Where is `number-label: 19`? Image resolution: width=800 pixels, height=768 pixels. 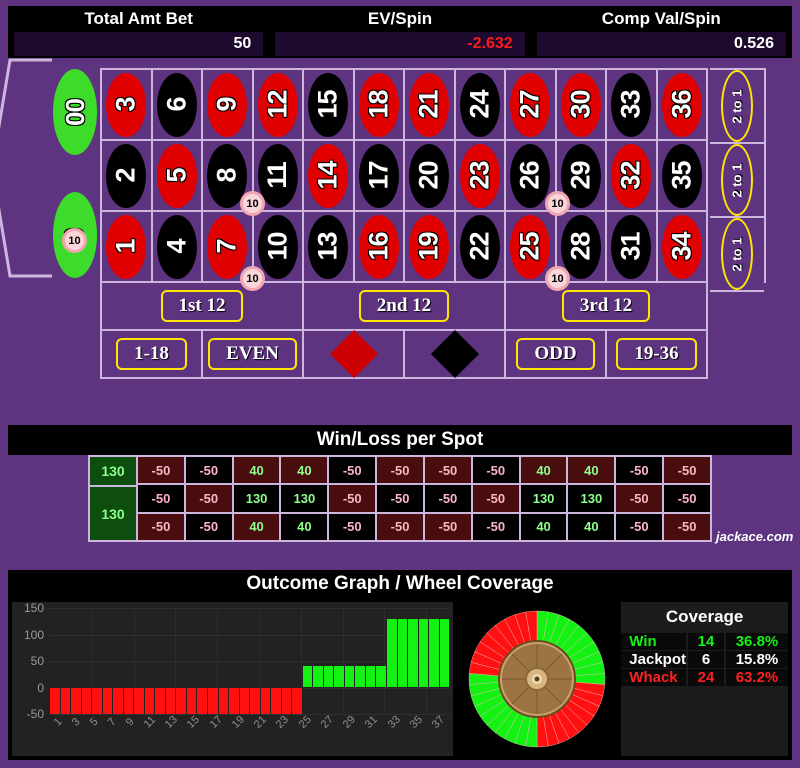
number-label: 19 is located at coordinates (428, 246).